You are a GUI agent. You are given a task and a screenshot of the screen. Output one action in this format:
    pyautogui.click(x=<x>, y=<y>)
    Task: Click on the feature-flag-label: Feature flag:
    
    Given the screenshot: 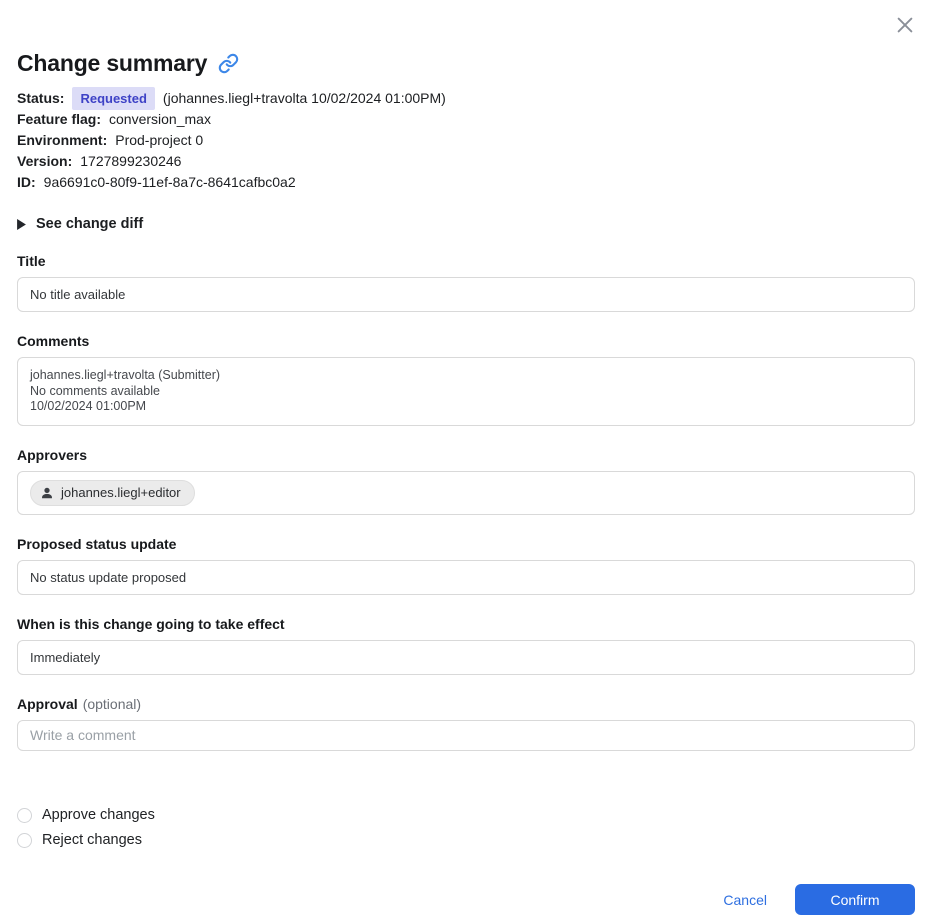 What is the action you would take?
    pyautogui.click(x=59, y=119)
    